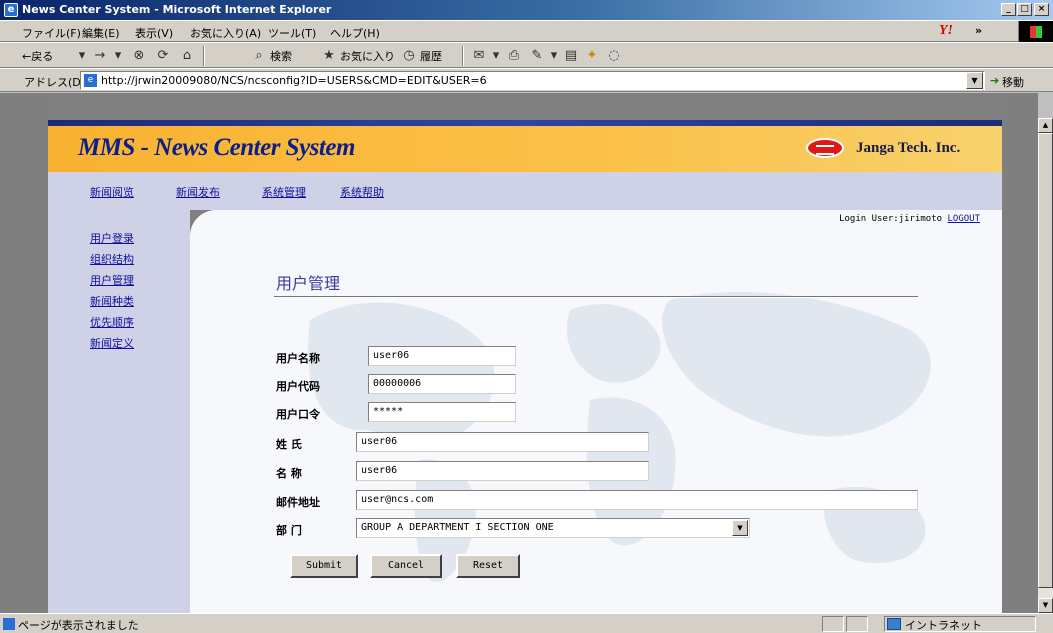  Describe the element at coordinates (496, 56) in the screenshot. I see `mail-dropdown-icon: ▾` at that location.